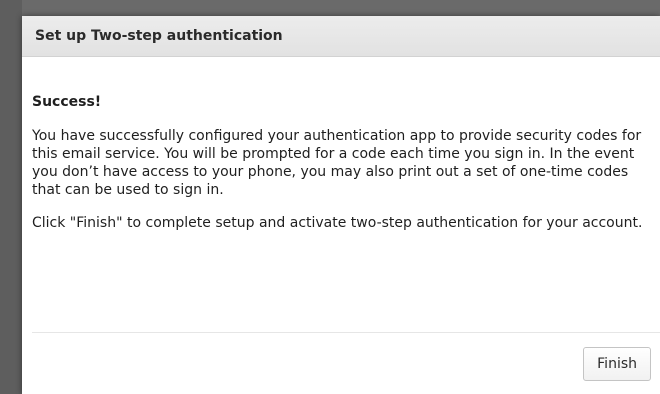 This screenshot has height=394, width=660. What do you see at coordinates (341, 36) in the screenshot?
I see `dialog-header: Set up Two-step authentication` at bounding box center [341, 36].